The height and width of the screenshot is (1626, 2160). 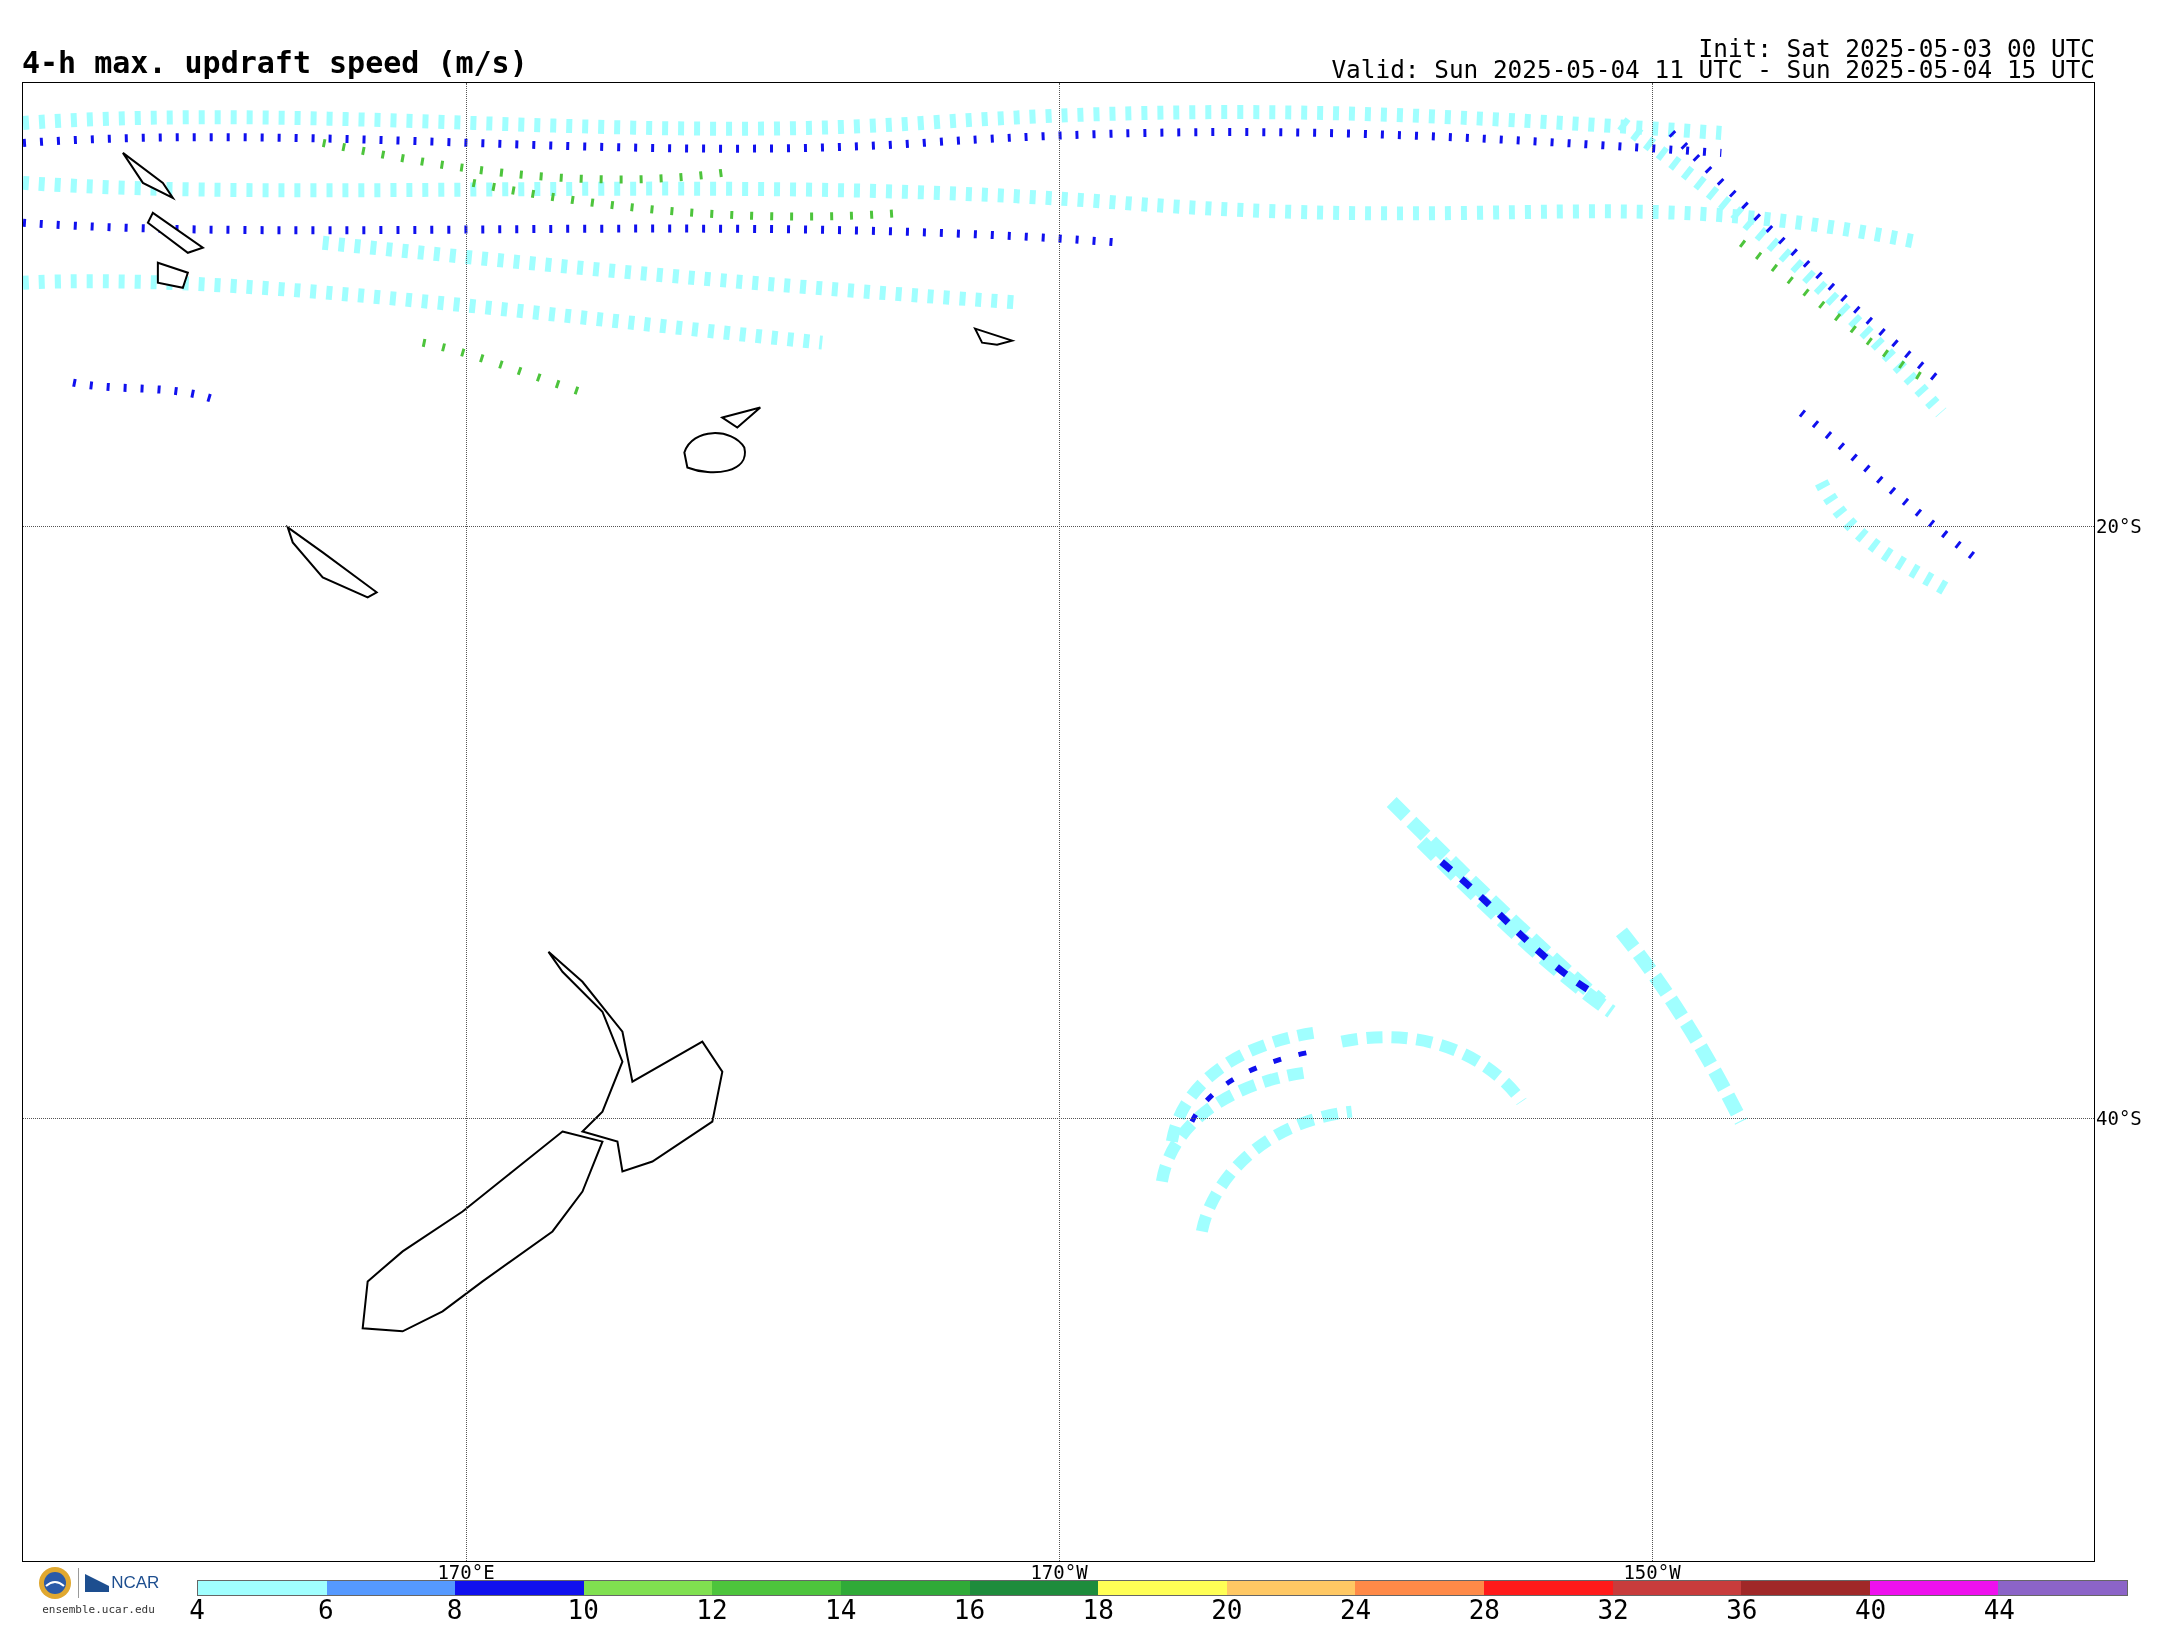 I want to click on valid-time: Valid: Sun 2025-05-04 11 UTC - Sun 2025-05-04 15 UTC, so click(x=1713, y=69).